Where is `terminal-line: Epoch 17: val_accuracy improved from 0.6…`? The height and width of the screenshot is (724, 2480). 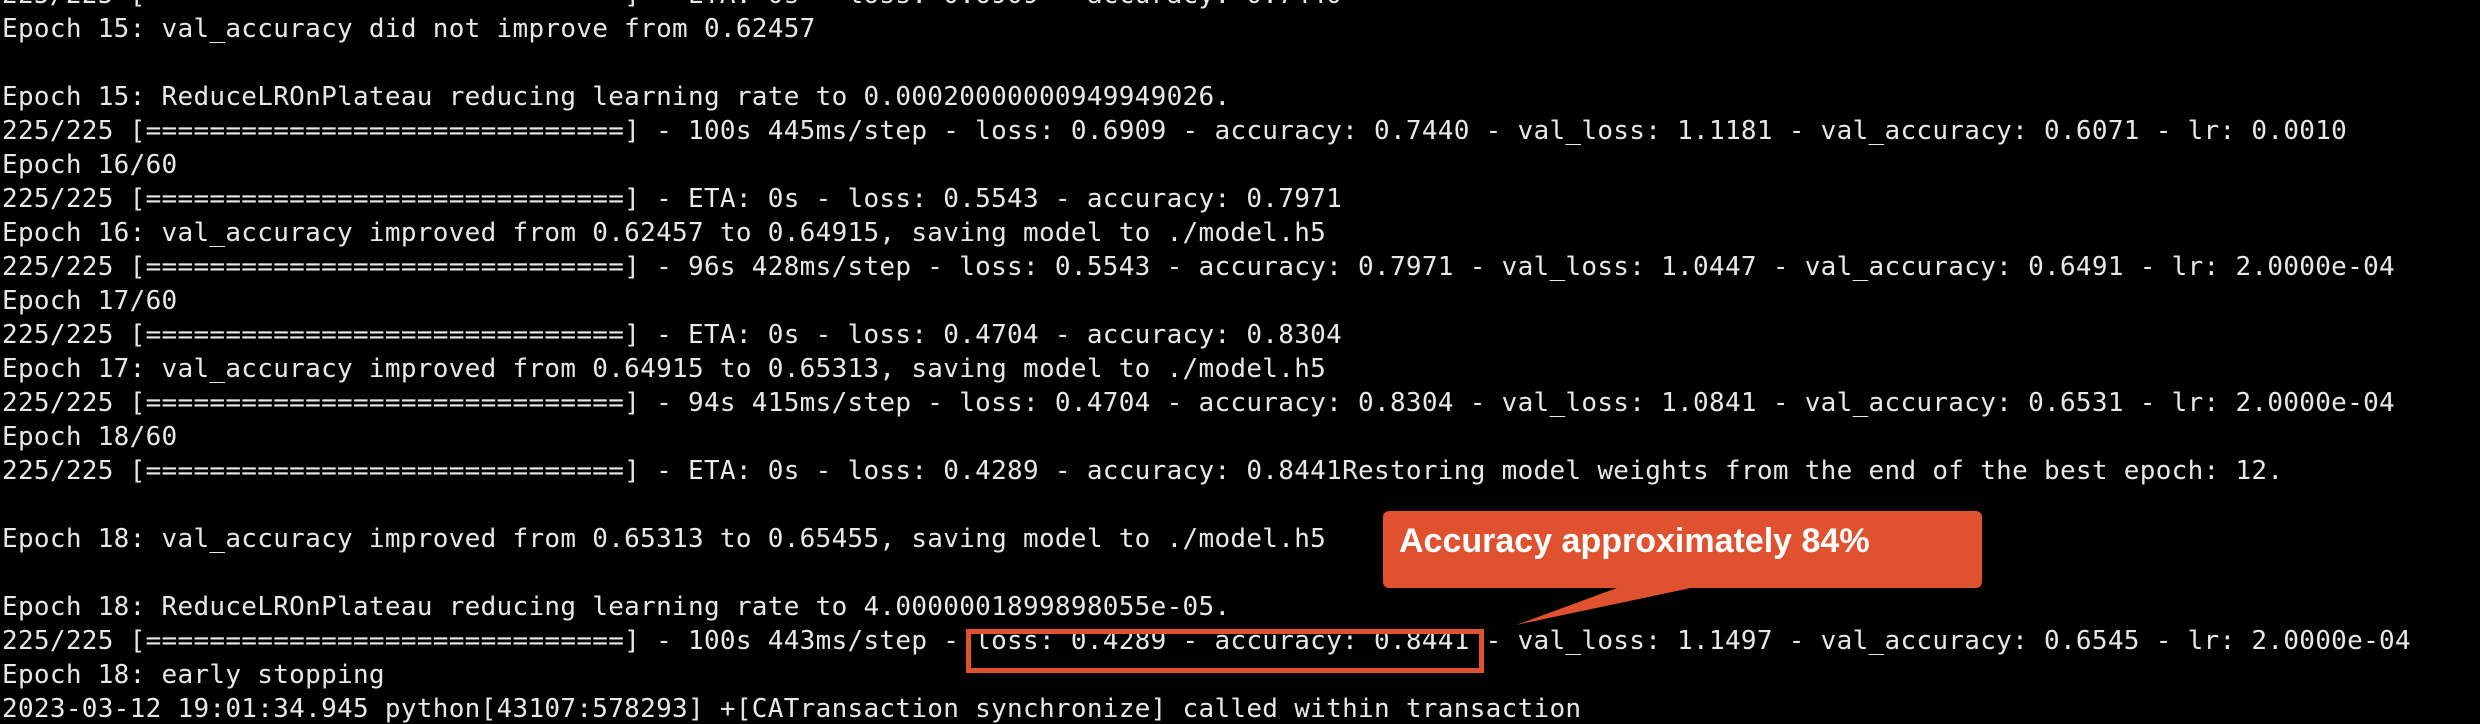
terminal-line: Epoch 17: val_accuracy improved from 0.6… is located at coordinates (664, 369).